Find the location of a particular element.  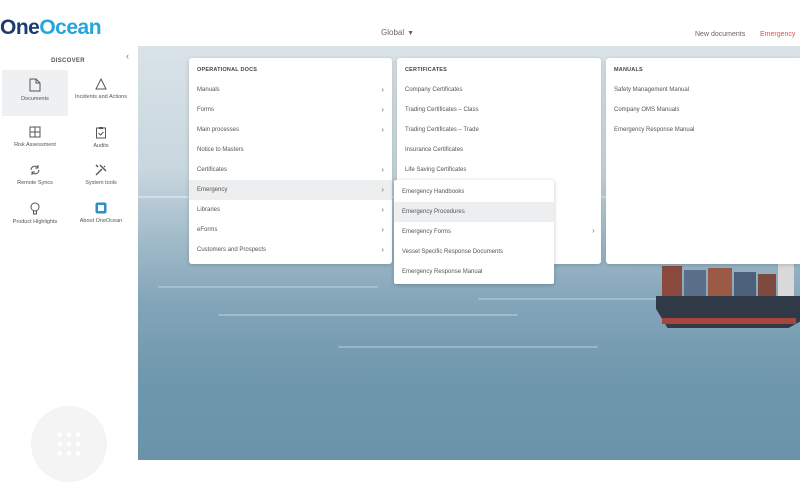

apps-launcher is located at coordinates (69, 444).